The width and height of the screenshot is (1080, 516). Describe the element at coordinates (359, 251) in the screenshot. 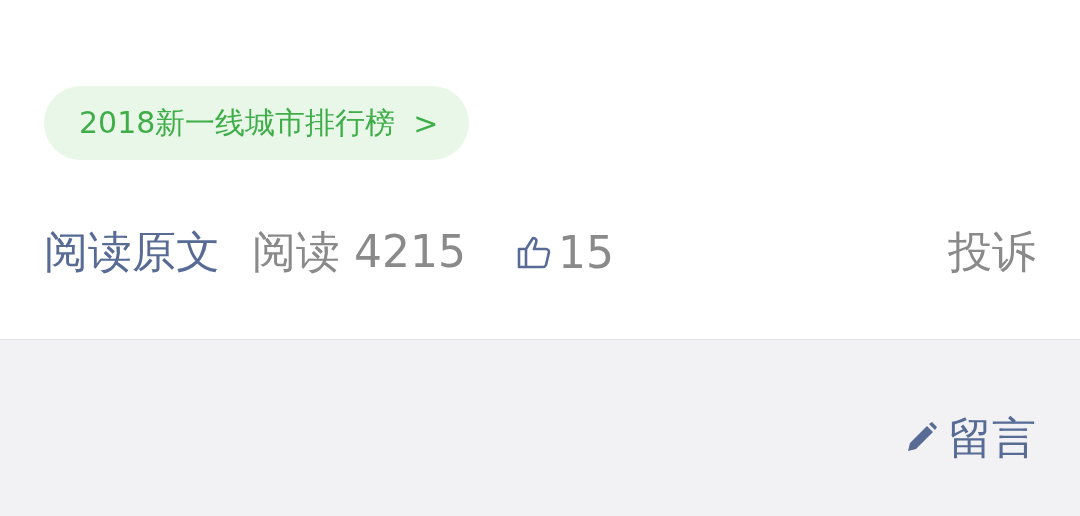

I see `read-count: 阅读 4215` at that location.